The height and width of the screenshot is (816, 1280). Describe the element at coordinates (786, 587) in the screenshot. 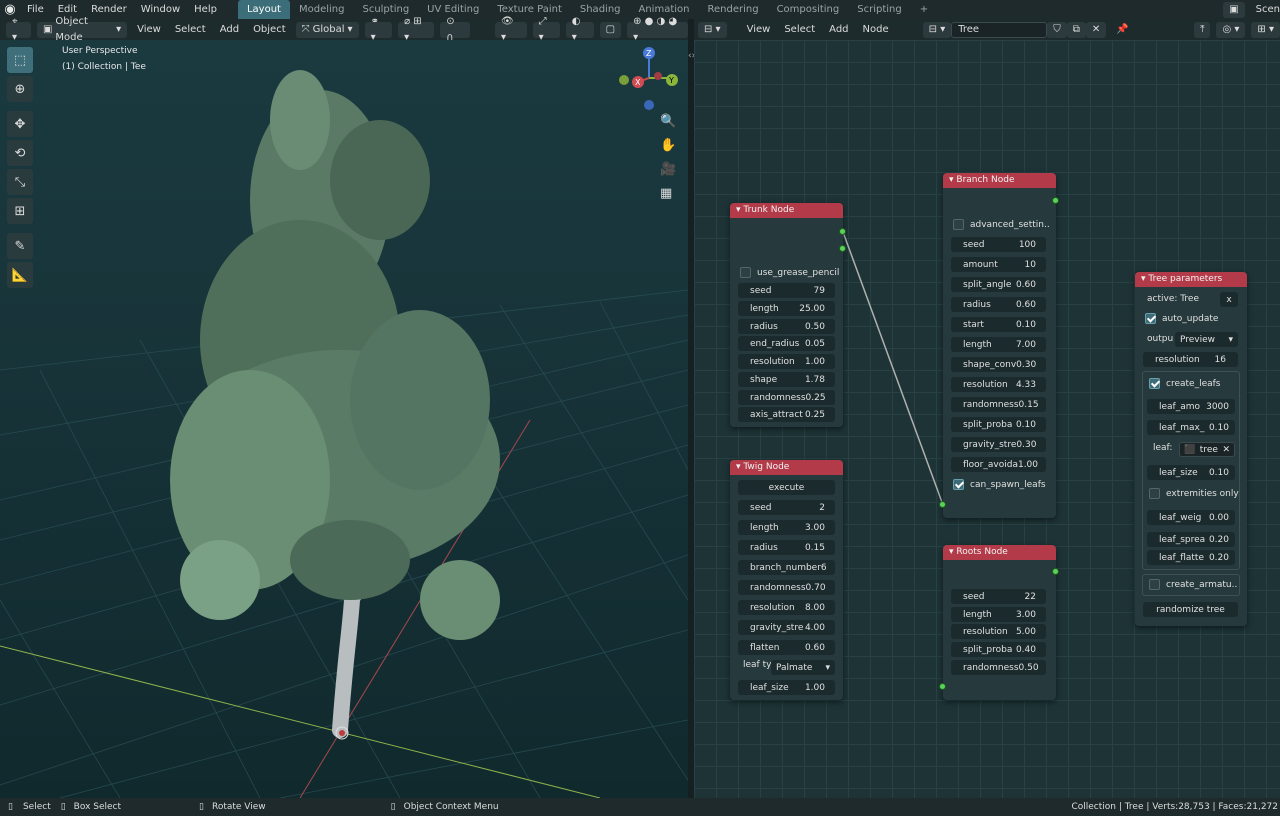

I see `twig-field: randomness 0.70` at that location.